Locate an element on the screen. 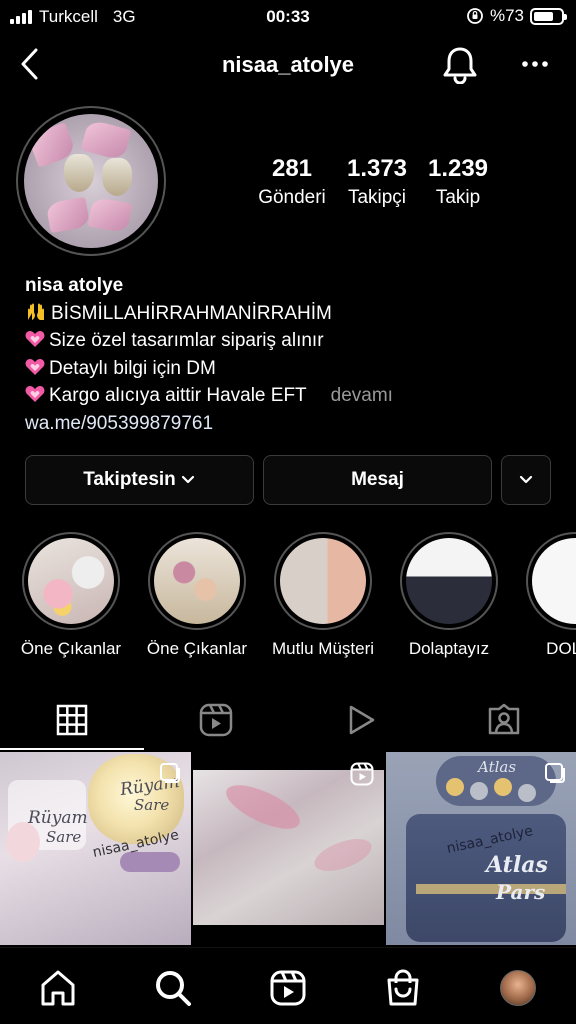  bio-more-link: devamı is located at coordinates (362, 395).